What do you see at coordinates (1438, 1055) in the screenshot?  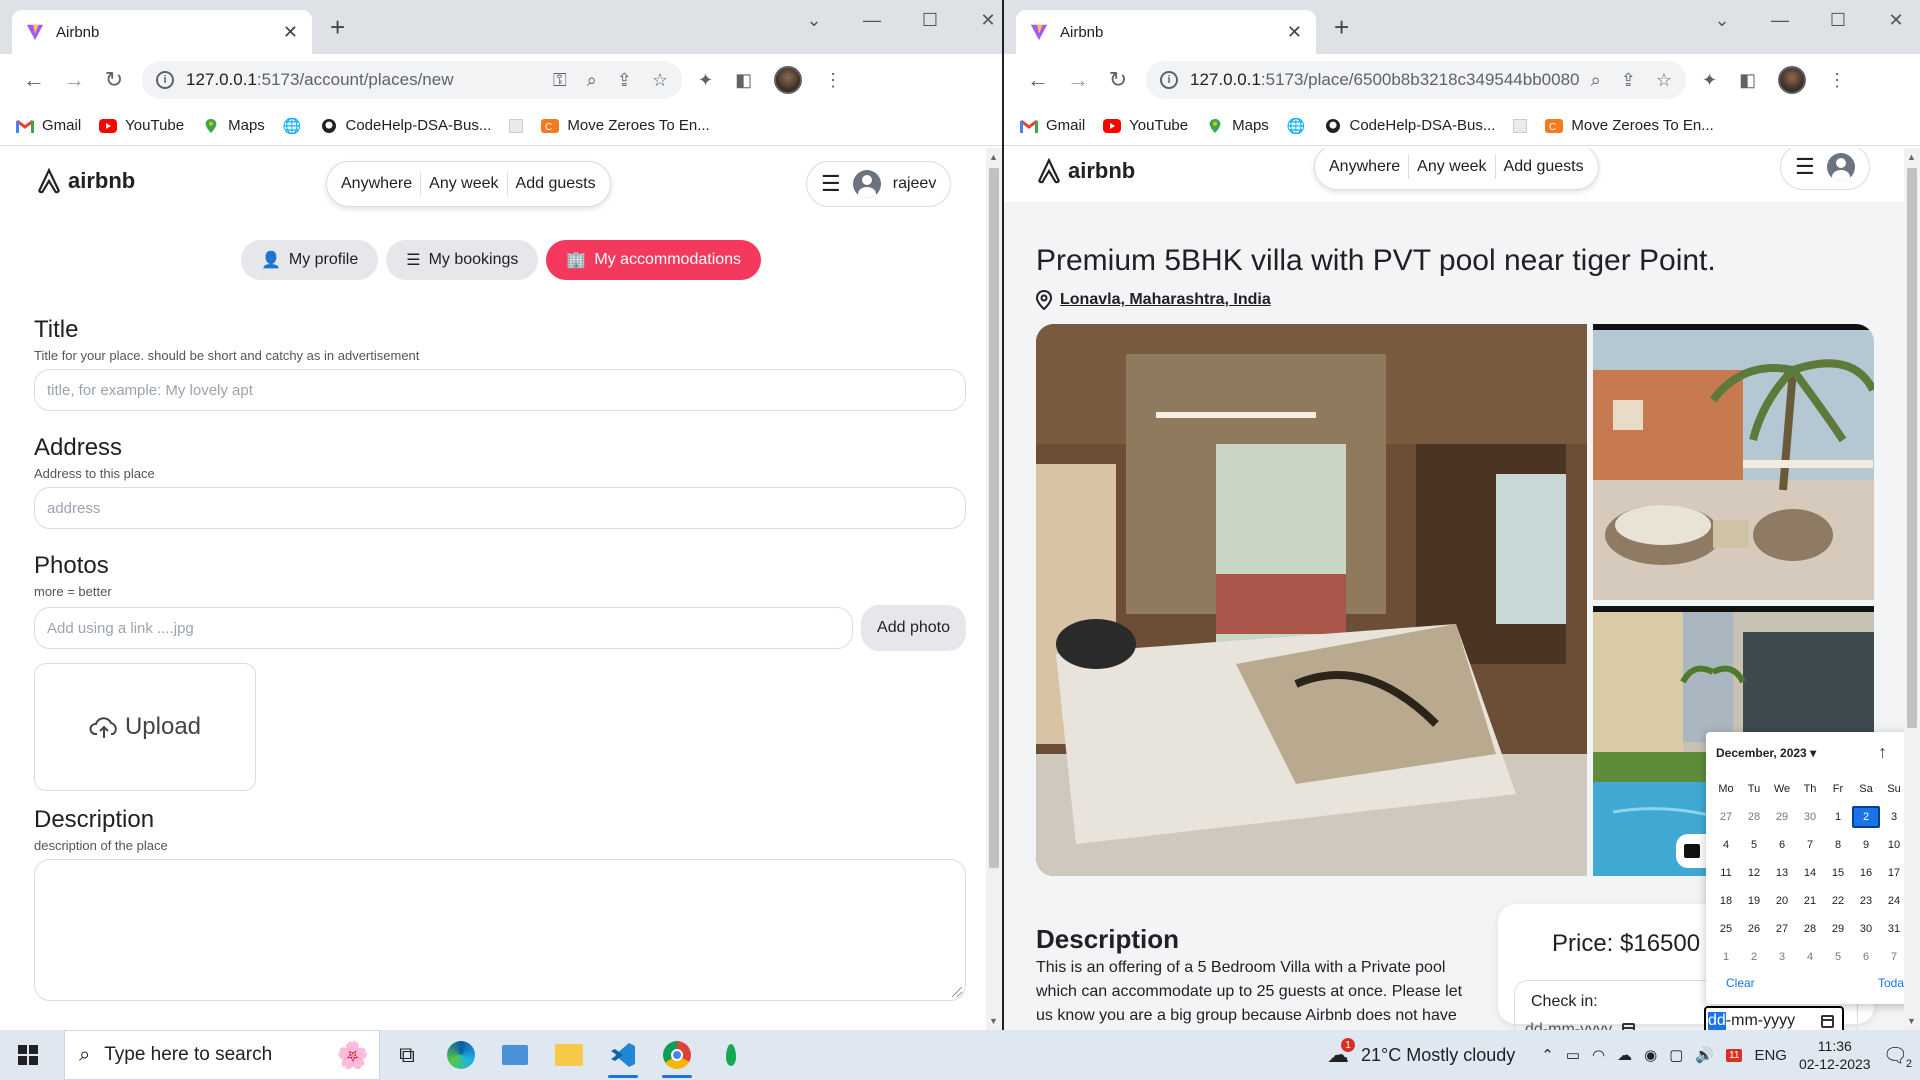 I see `weather-text: 21°C Mostly cloudy` at bounding box center [1438, 1055].